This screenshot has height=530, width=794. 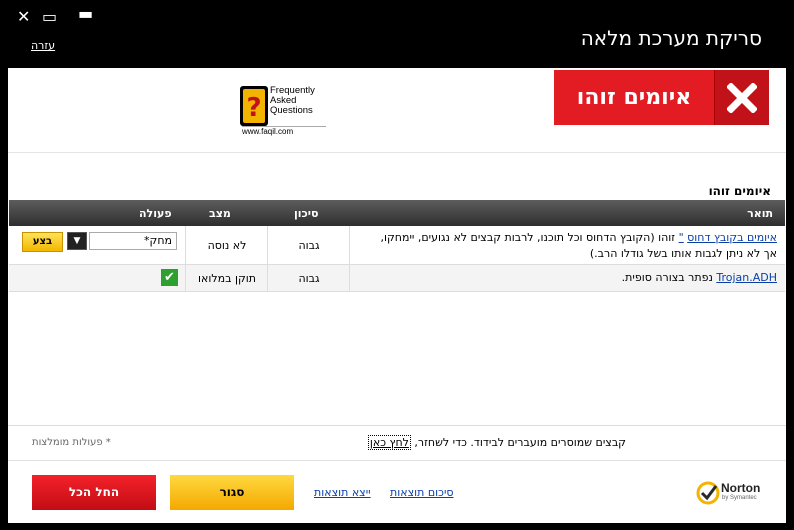 What do you see at coordinates (342, 492) in the screenshot?
I see `export-results-link: ייצא תוצאות` at bounding box center [342, 492].